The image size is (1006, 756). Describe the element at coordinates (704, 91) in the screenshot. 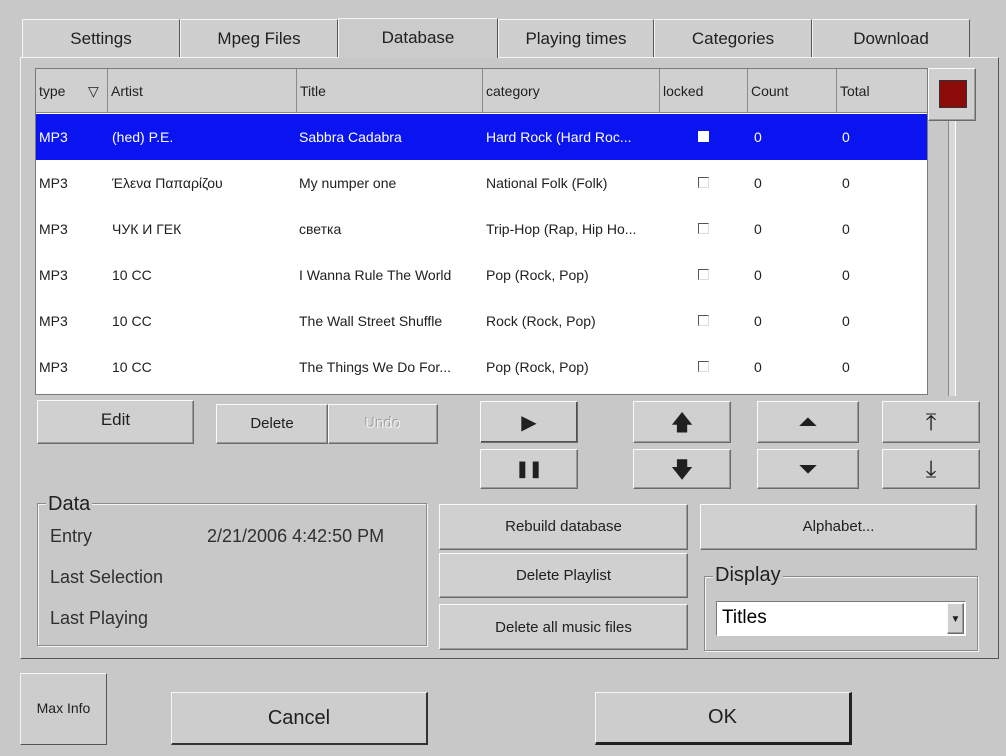

I see `column-header-locked: locked` at that location.